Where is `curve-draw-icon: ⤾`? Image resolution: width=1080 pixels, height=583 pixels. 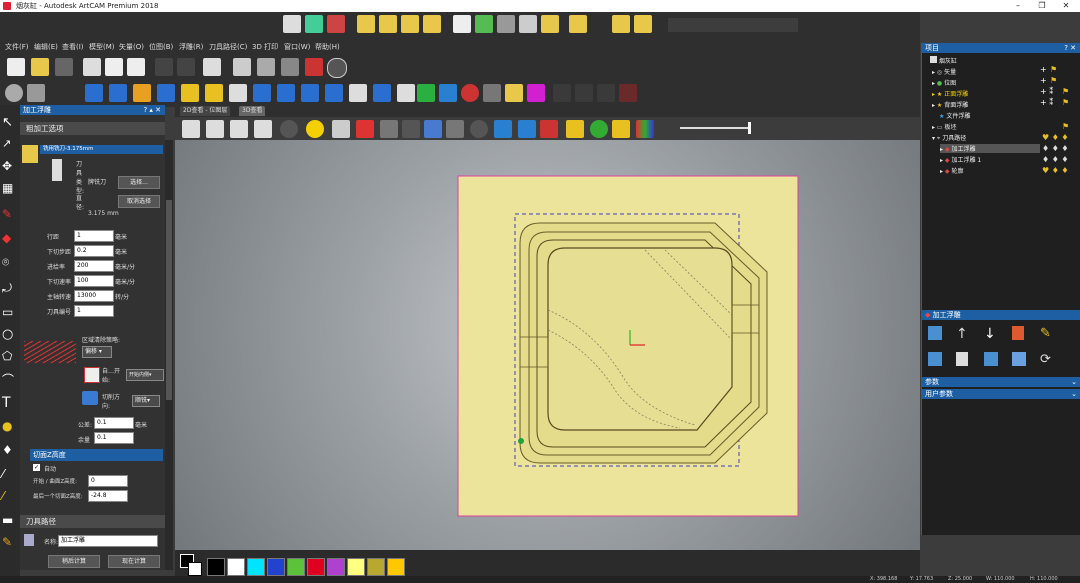
curve-draw-icon: ⤾ is located at coordinates (9, 288).